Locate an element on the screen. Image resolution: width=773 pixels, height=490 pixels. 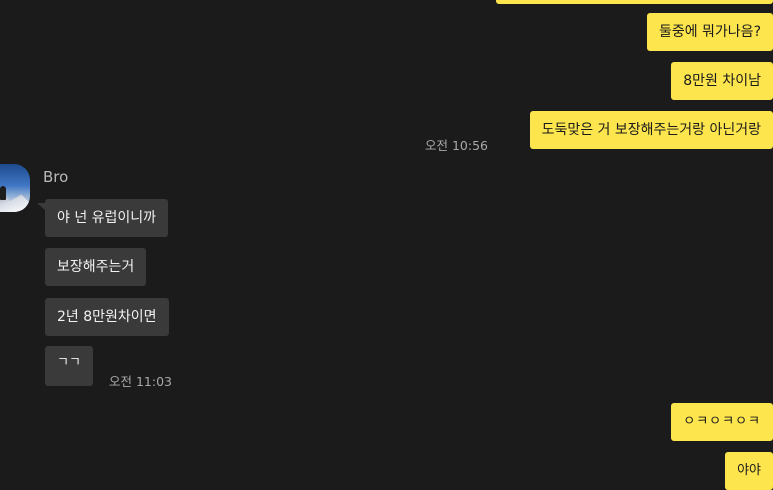
friend-avatar is located at coordinates (15, 188).